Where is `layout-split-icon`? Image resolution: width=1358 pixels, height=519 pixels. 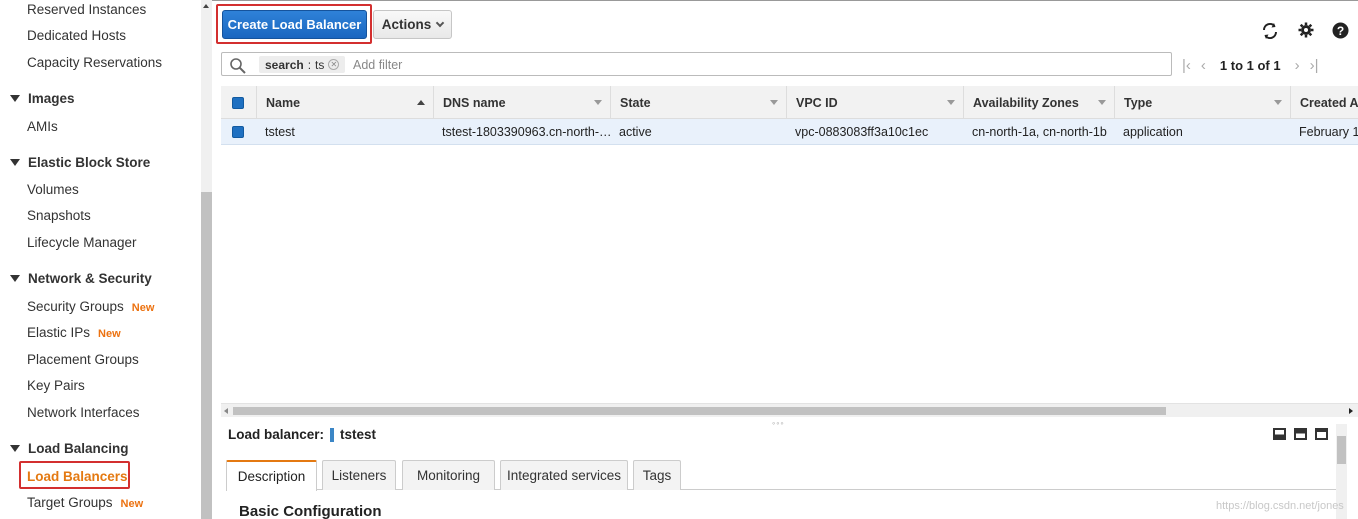
layout-split-icon is located at coordinates (1300, 434).